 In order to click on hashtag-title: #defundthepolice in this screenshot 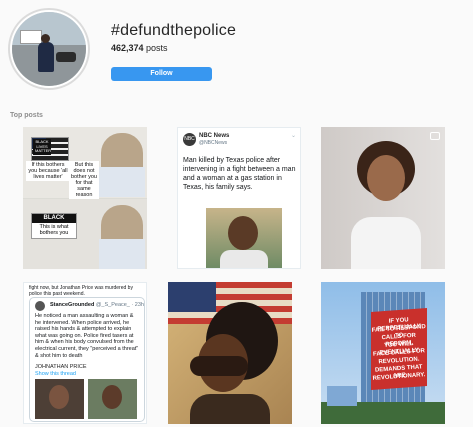, I will do `click(174, 30)`.